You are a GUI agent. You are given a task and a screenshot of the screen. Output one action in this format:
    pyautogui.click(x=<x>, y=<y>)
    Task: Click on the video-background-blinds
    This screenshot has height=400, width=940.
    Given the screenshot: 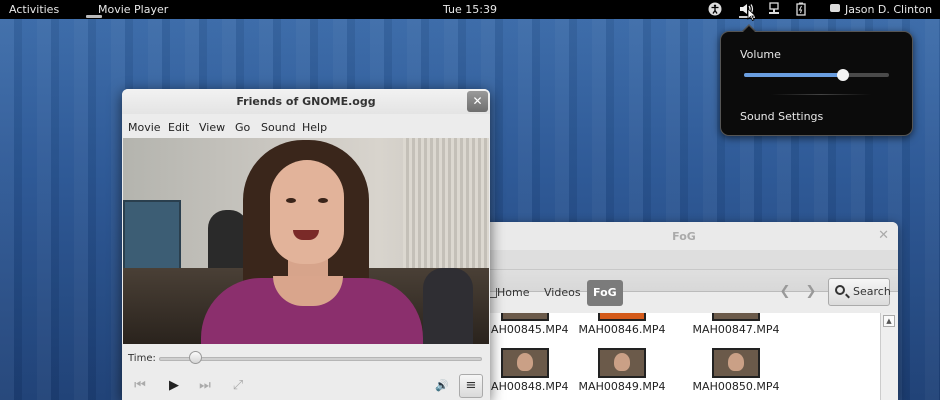 What is the action you would take?
    pyautogui.click(x=446, y=213)
    